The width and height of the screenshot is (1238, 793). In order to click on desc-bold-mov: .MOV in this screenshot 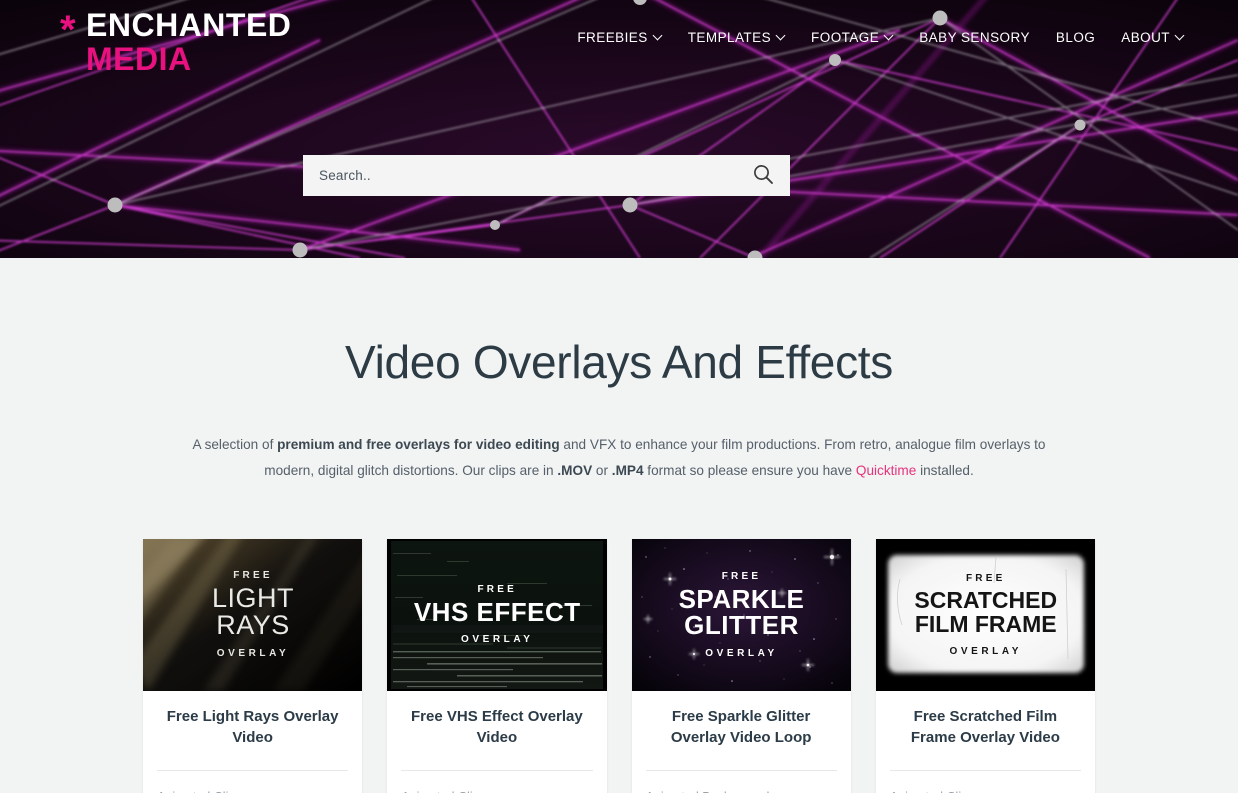, I will do `click(575, 471)`.